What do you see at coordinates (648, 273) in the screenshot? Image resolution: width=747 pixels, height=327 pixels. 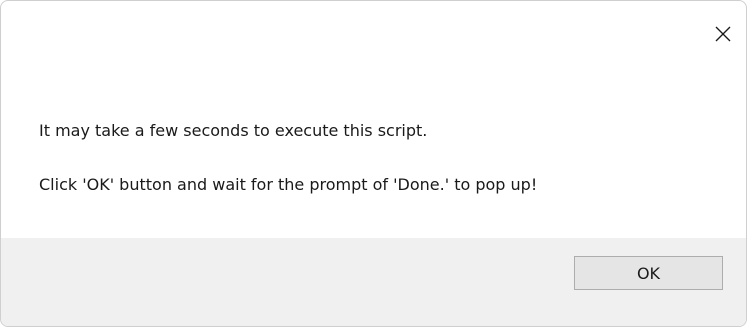 I see `ok-button: OK` at bounding box center [648, 273].